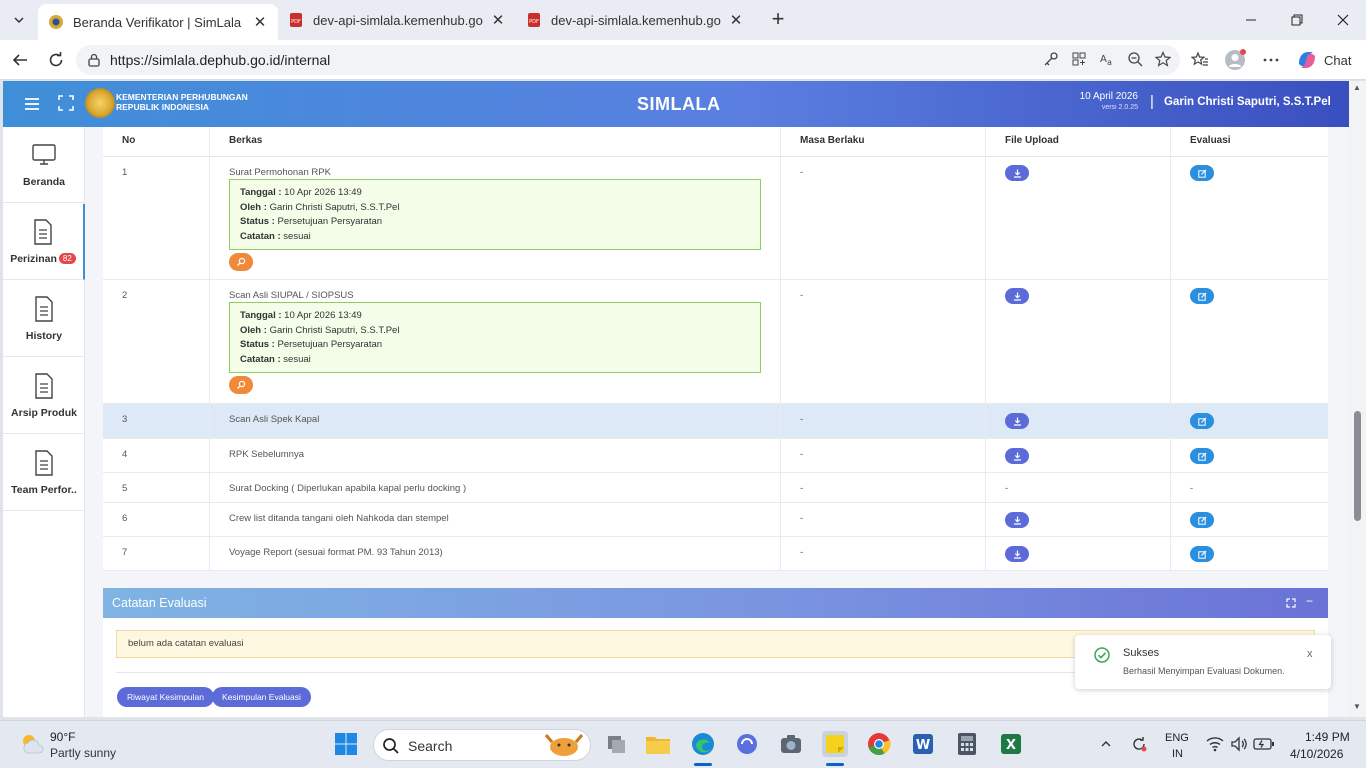  Describe the element at coordinates (1200, 60) in the screenshot. I see `favorites-icon` at that location.